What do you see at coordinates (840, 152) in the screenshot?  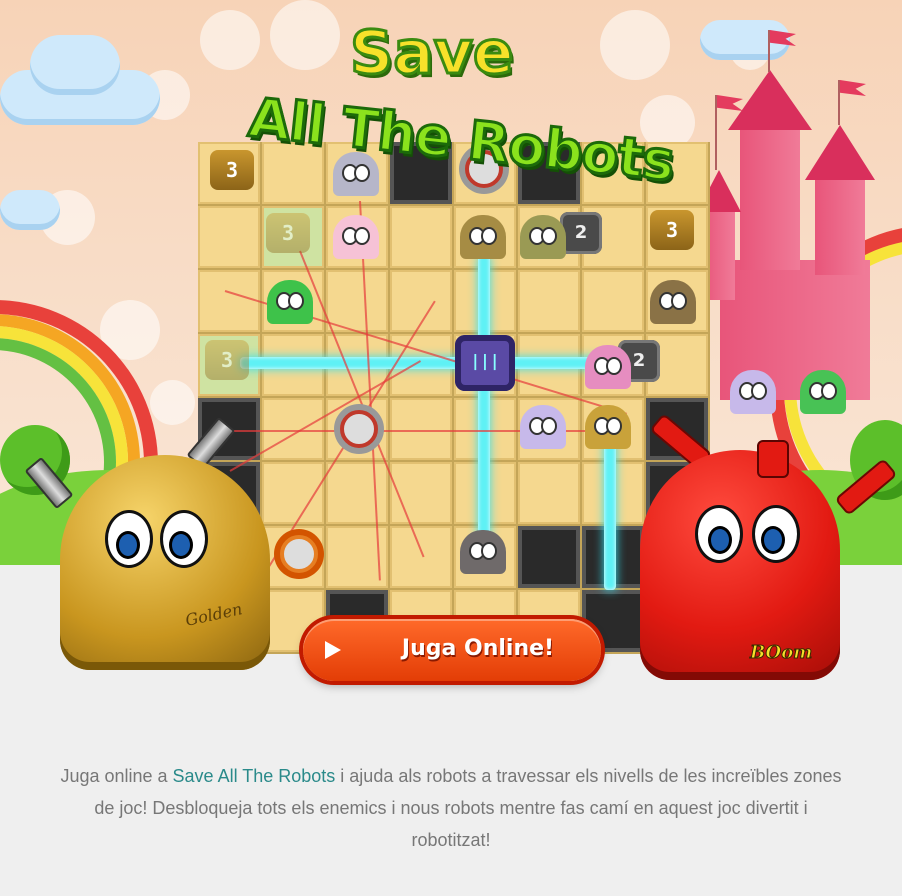 I see `castle-roof` at bounding box center [840, 152].